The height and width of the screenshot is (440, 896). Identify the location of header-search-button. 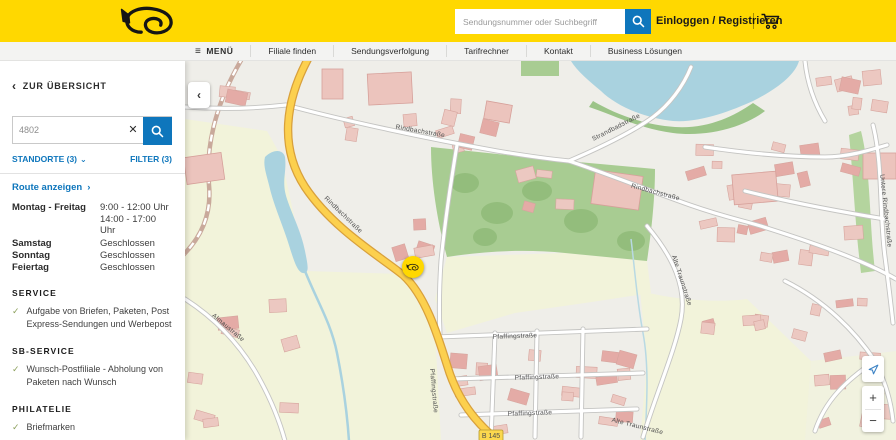
(638, 21).